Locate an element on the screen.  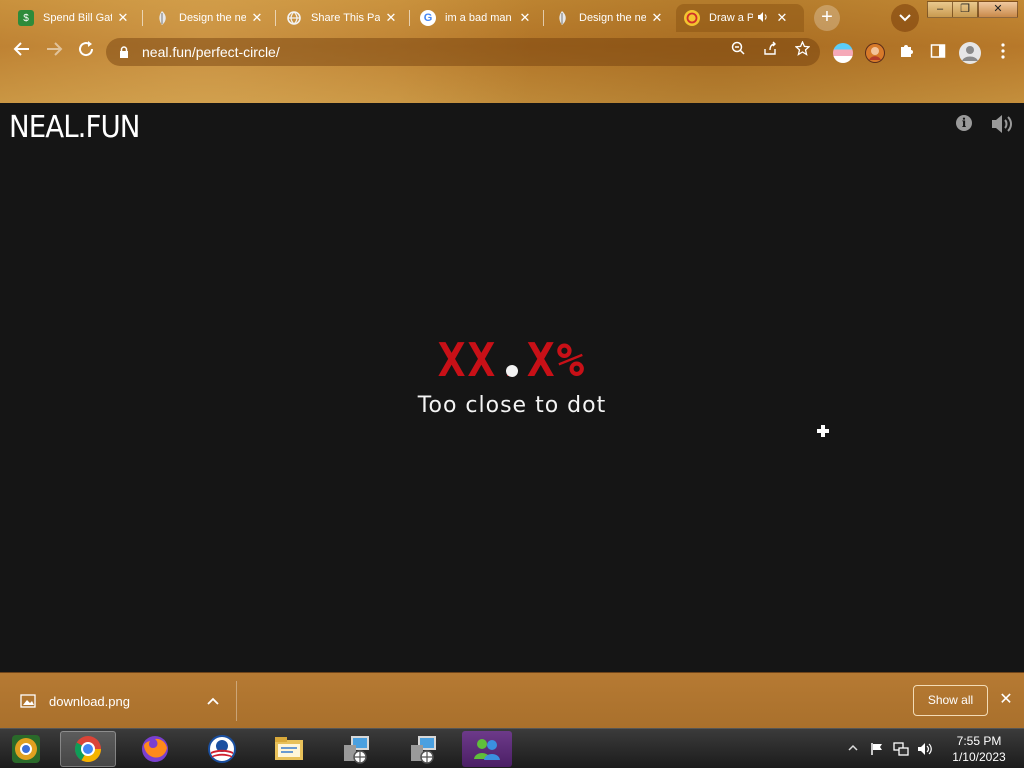
share-icon is located at coordinates (770, 49).